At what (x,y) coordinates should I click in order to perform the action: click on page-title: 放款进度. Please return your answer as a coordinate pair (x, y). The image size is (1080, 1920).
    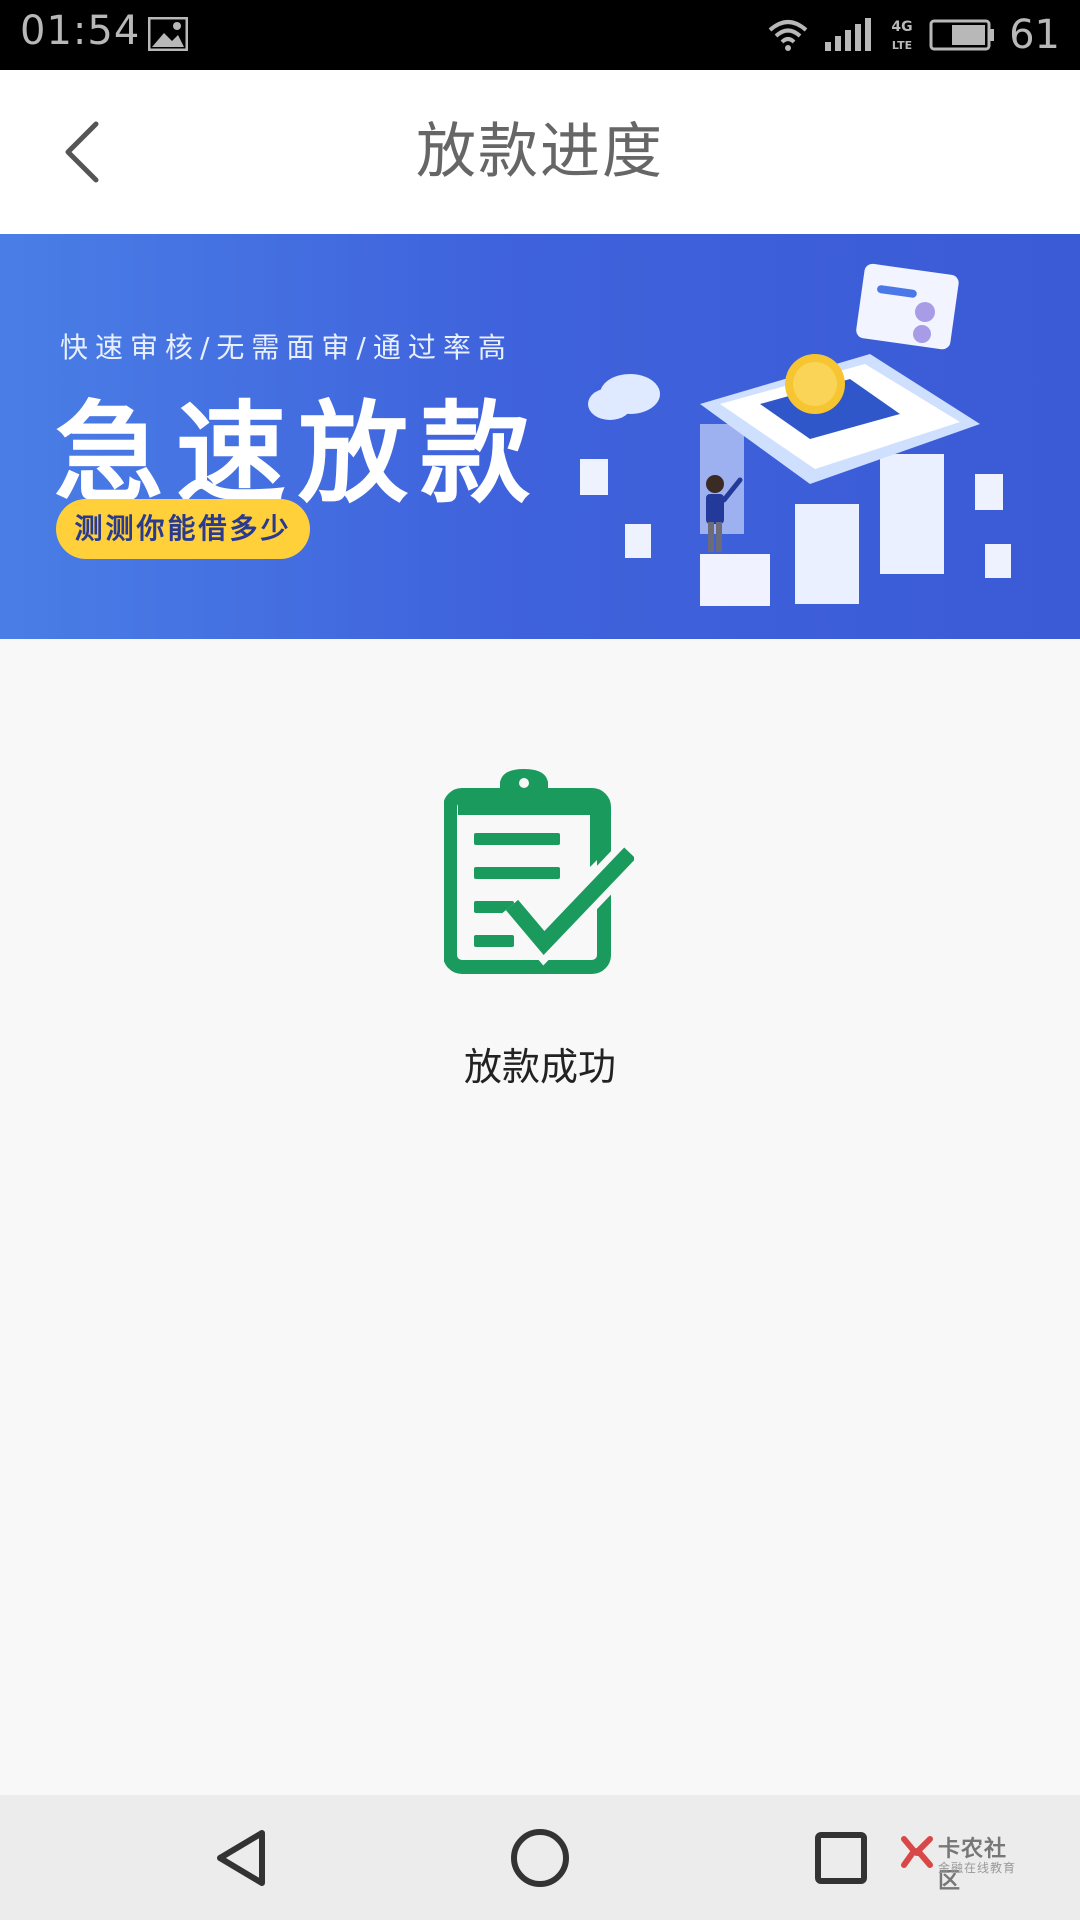
    Looking at the image, I should click on (540, 152).